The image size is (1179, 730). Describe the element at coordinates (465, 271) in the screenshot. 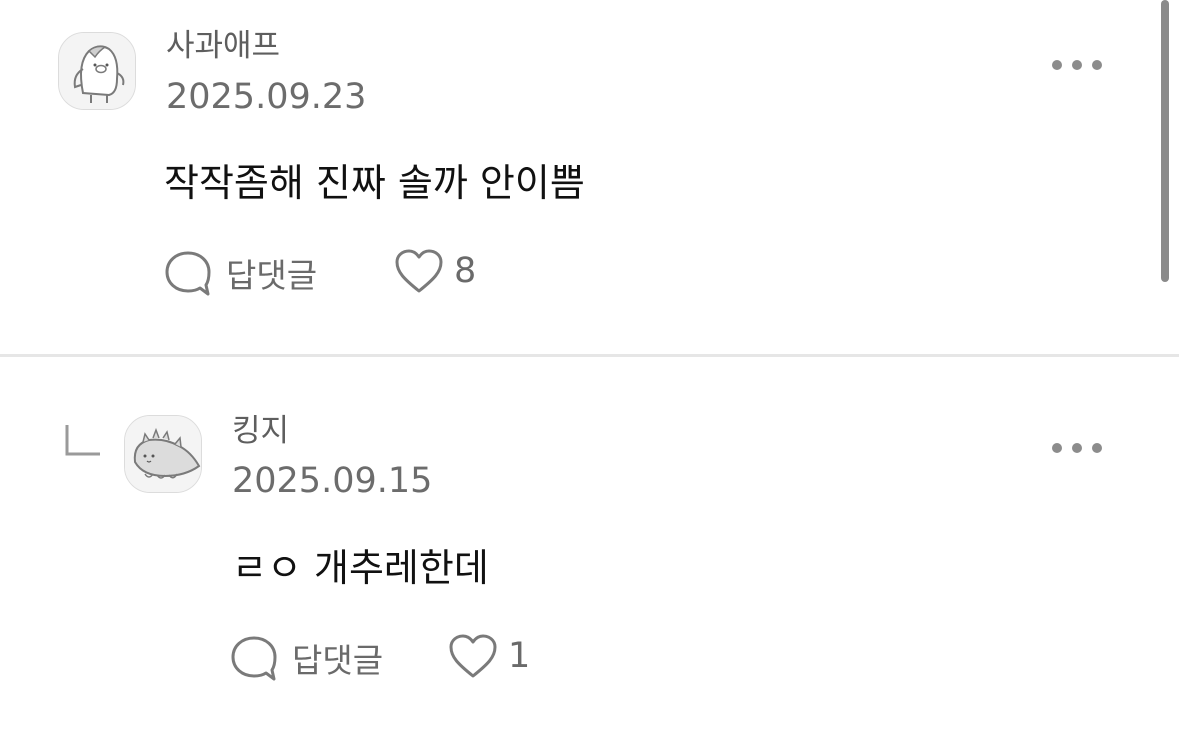

I see `like-count: 8` at that location.